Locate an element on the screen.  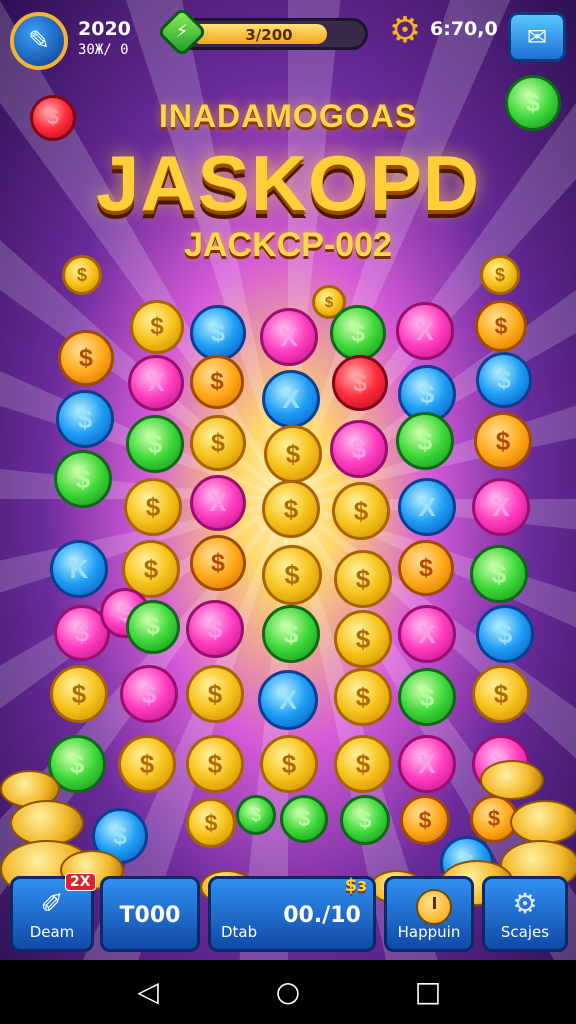
android-nav-bar: ◁ ○ □ is located at coordinates (288, 992).